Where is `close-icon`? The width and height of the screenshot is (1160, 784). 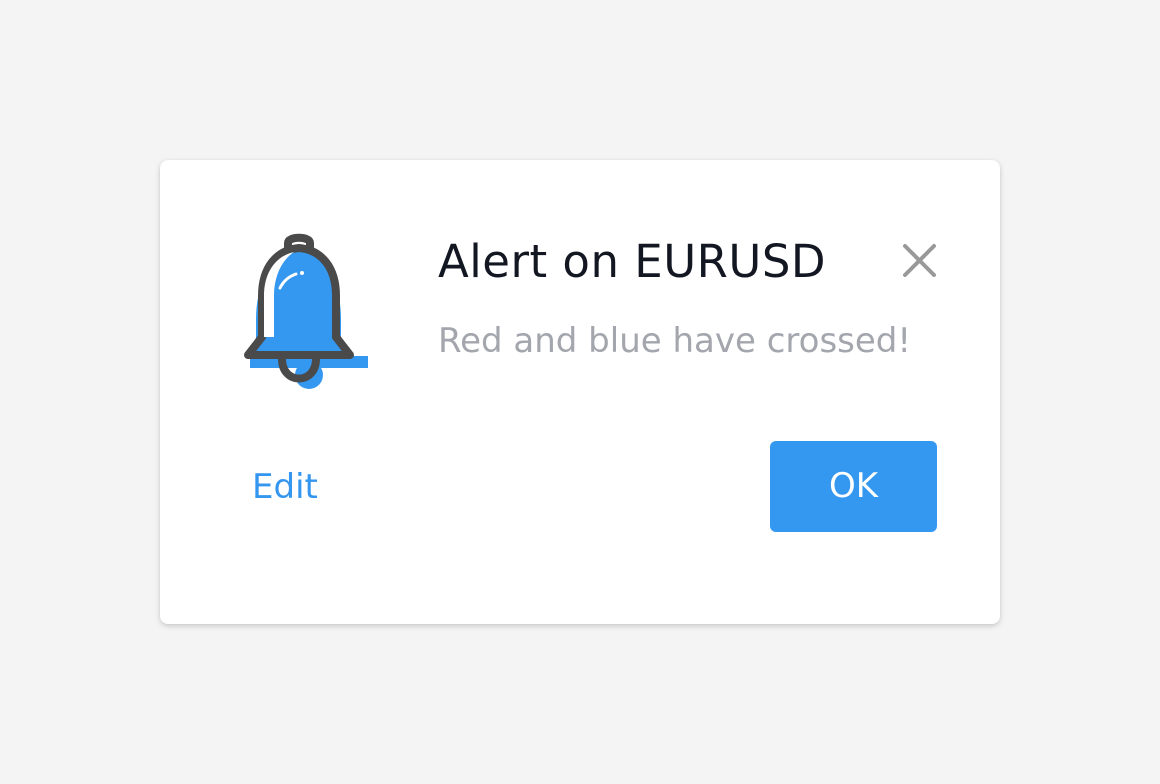
close-icon is located at coordinates (920, 260).